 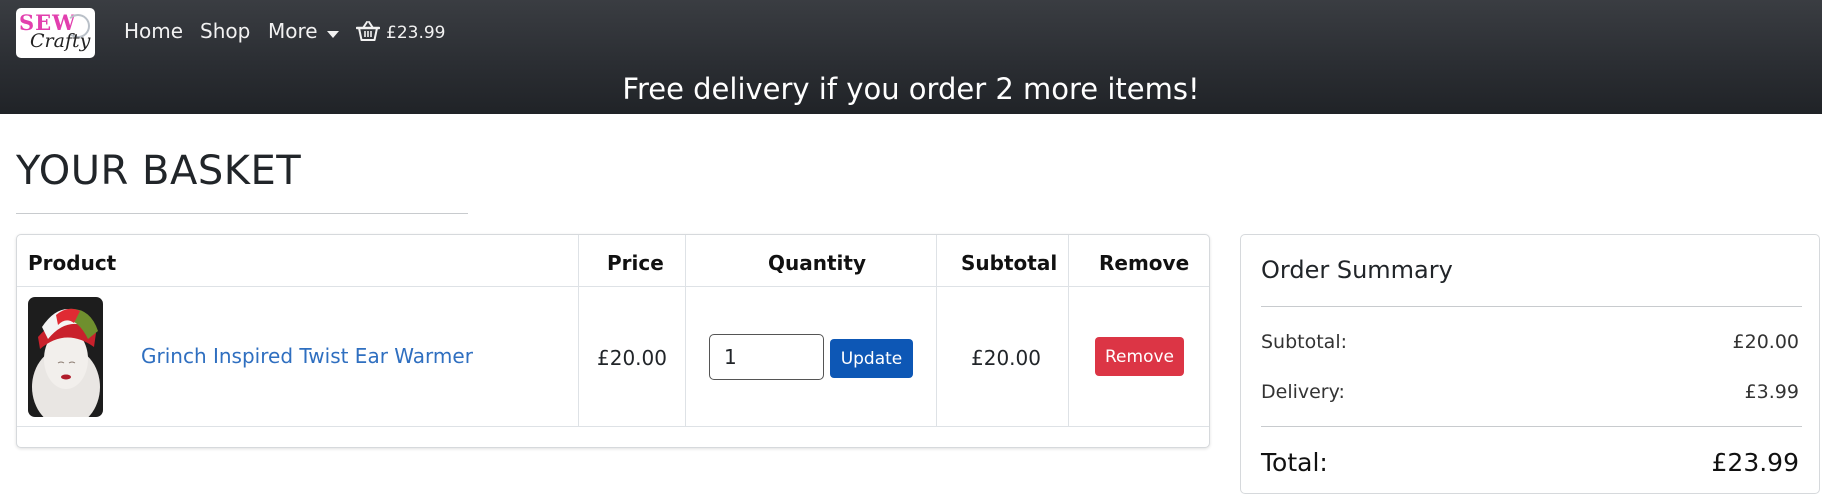 I want to click on summary-subtotal-label: Subtotal:, so click(x=1304, y=342).